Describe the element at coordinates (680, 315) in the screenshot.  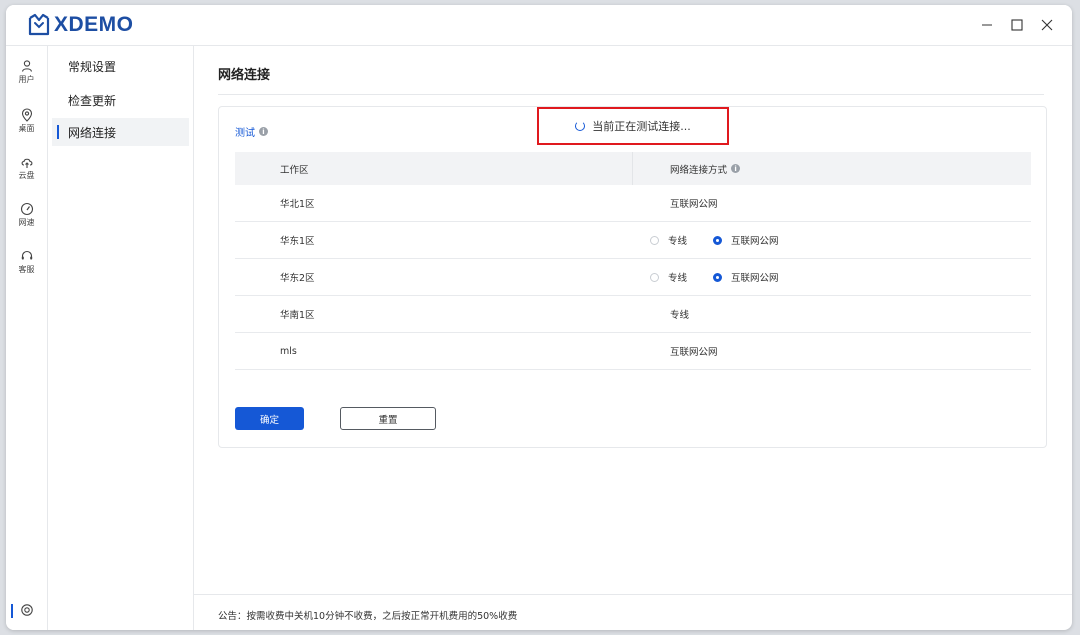
I see `method-cell: 专线` at that location.